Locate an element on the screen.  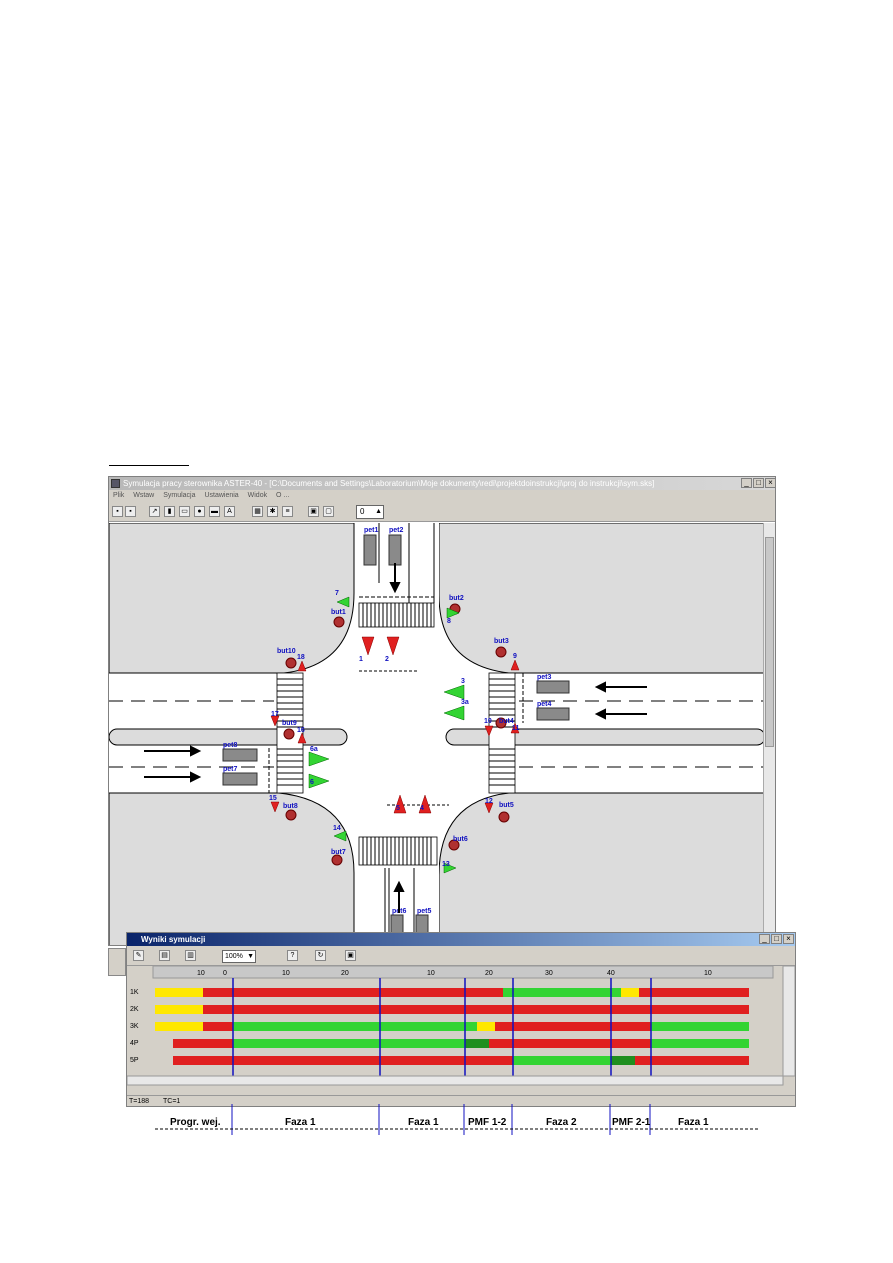
results-title-bar: Wyniki symulacji is located at coordinates (461, 939).